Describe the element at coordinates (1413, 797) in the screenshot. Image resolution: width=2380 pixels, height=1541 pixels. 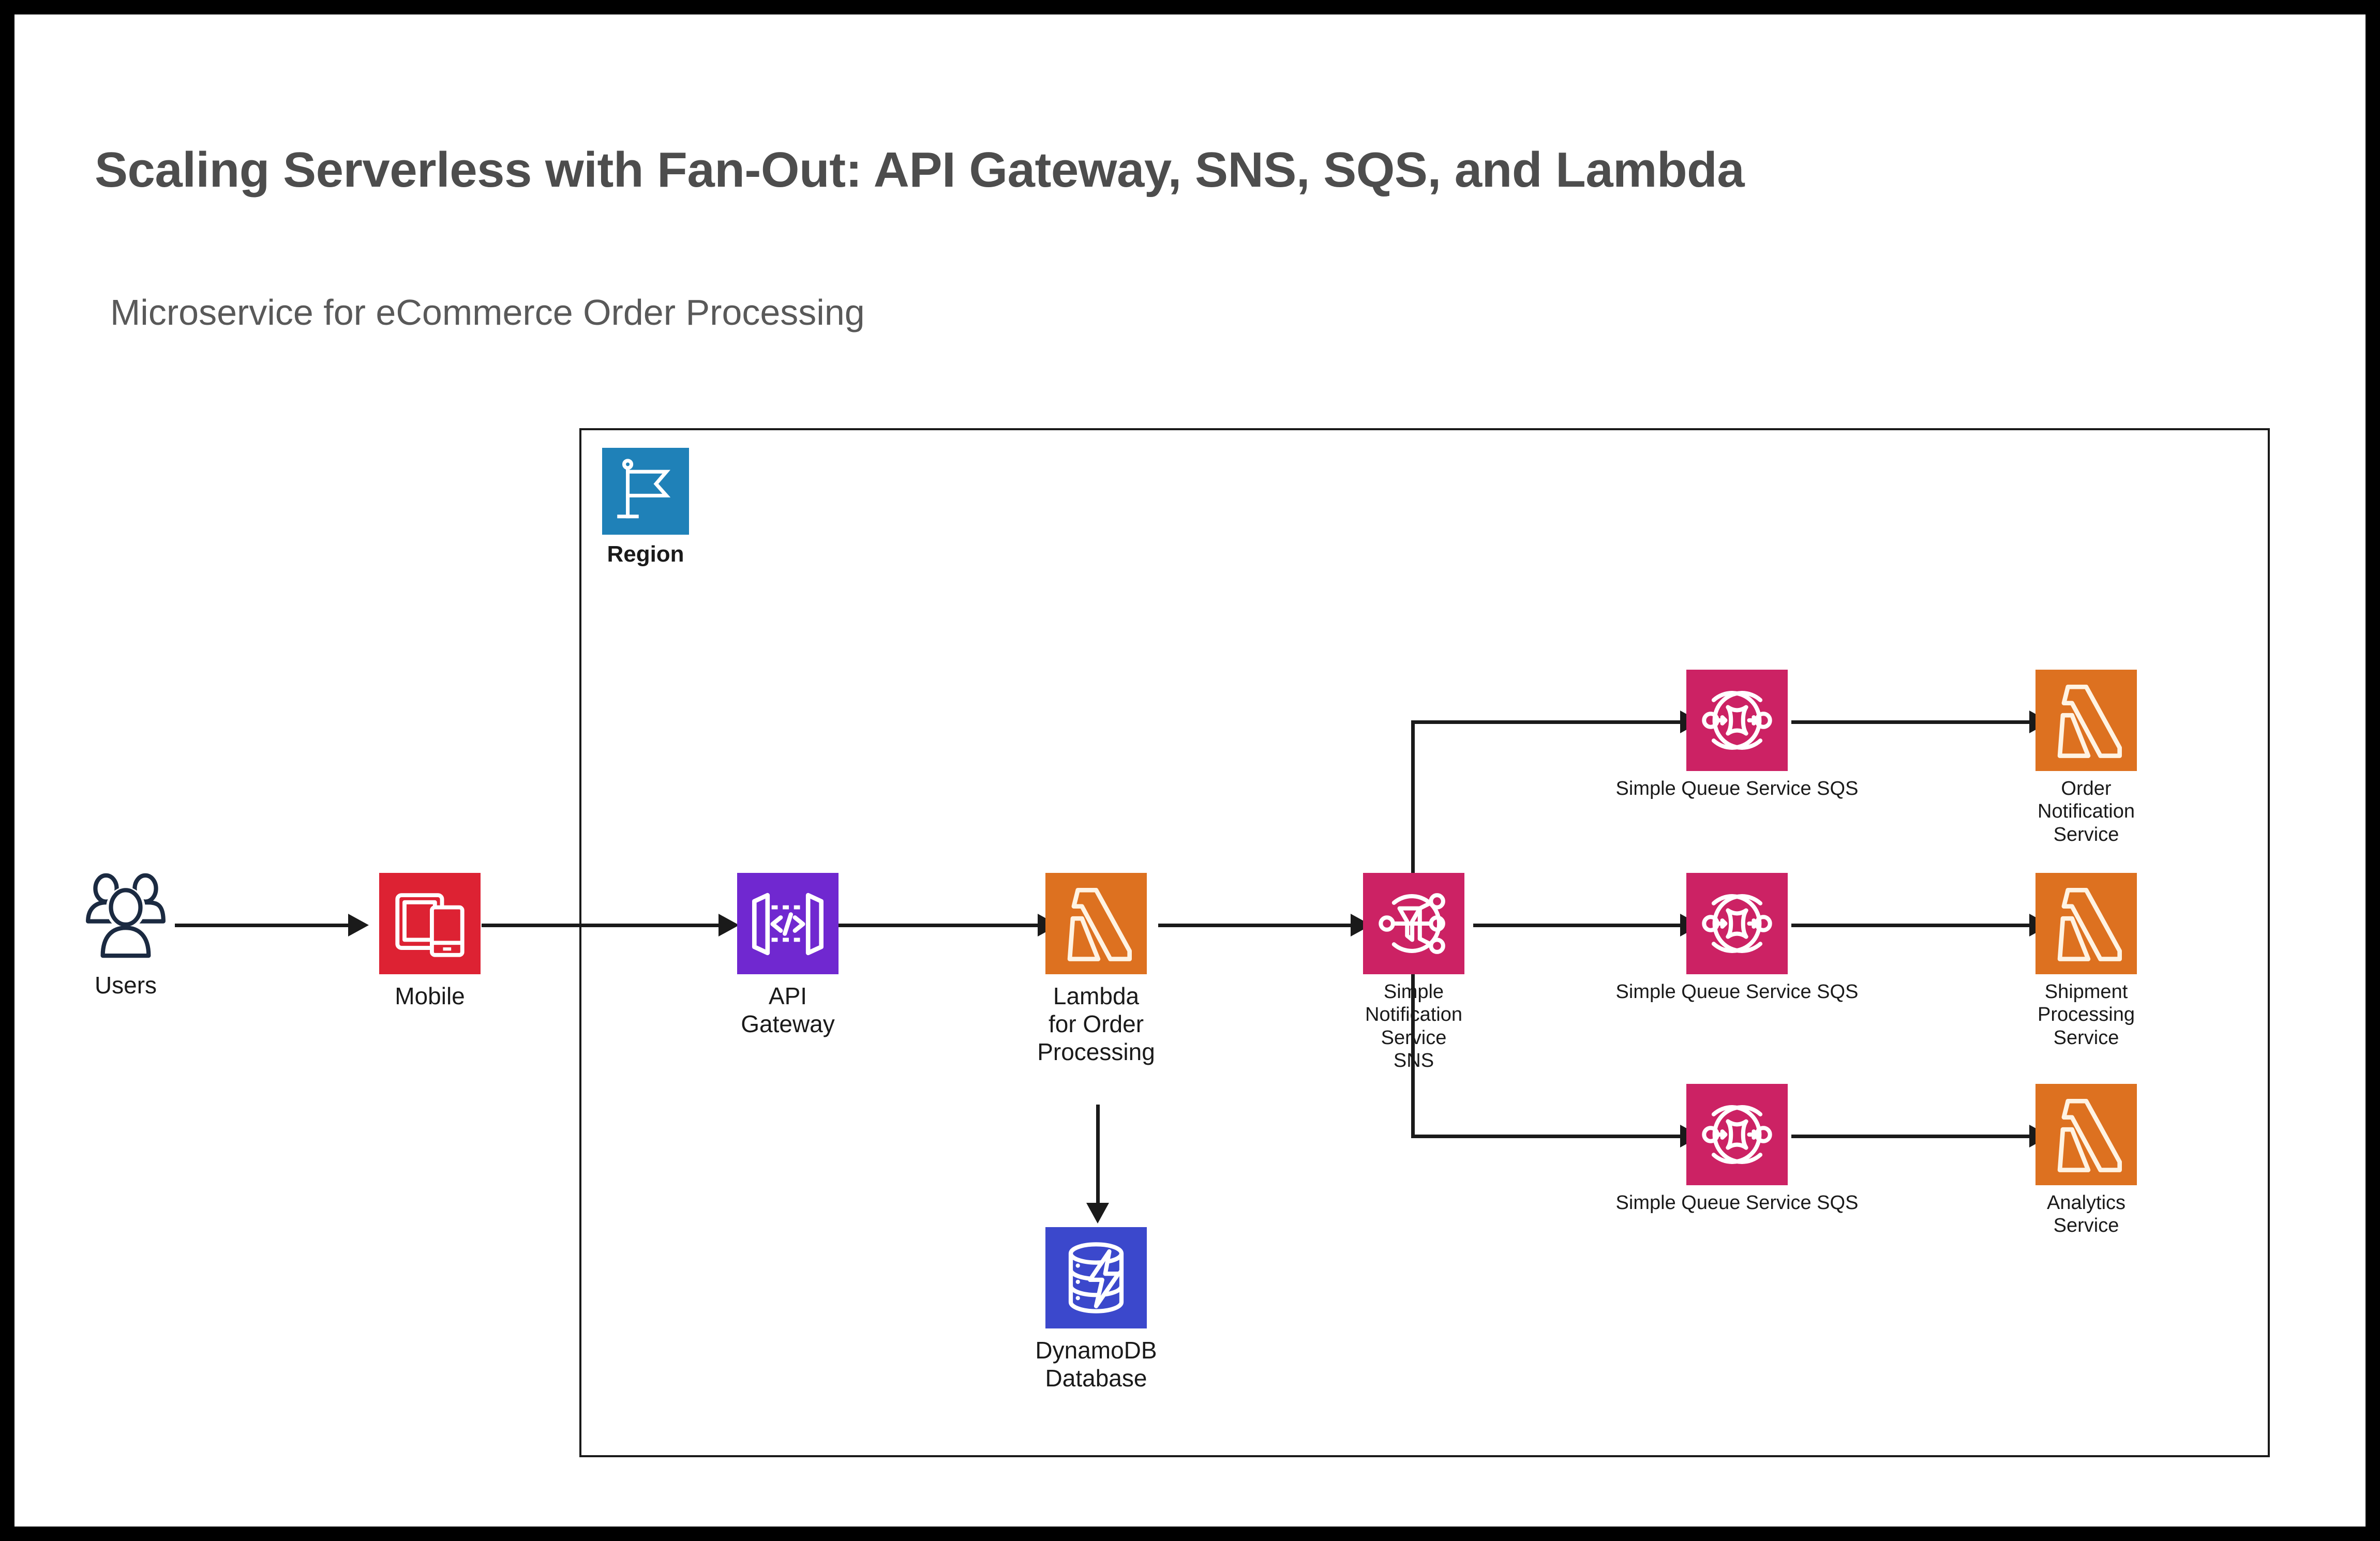
I see `connector-sns-sqs1-vertical` at that location.